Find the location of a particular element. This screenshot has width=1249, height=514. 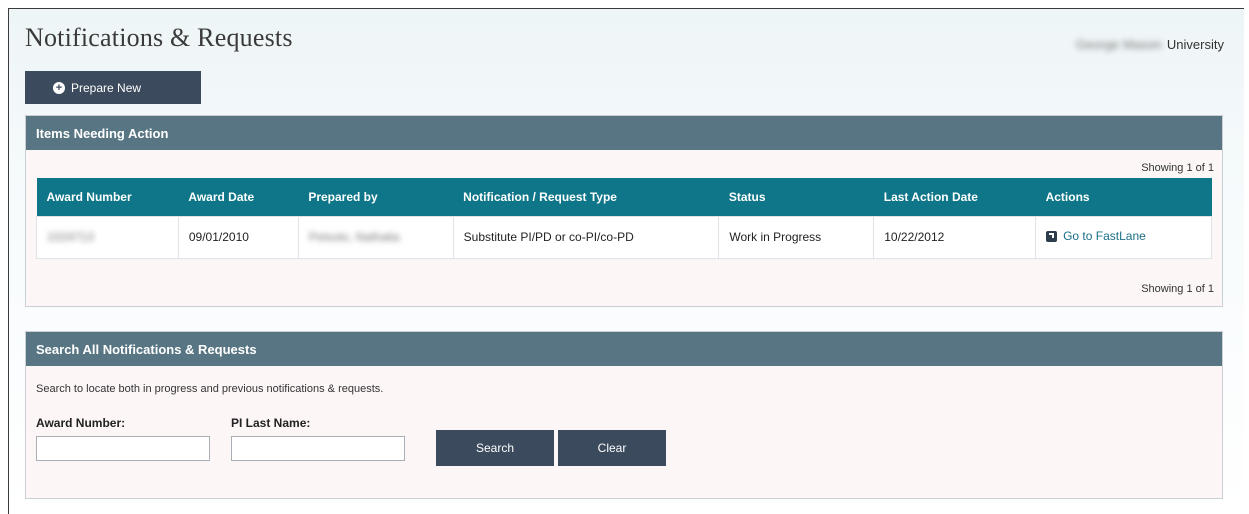

cell-award-date: 09/01/2010 is located at coordinates (238, 237).